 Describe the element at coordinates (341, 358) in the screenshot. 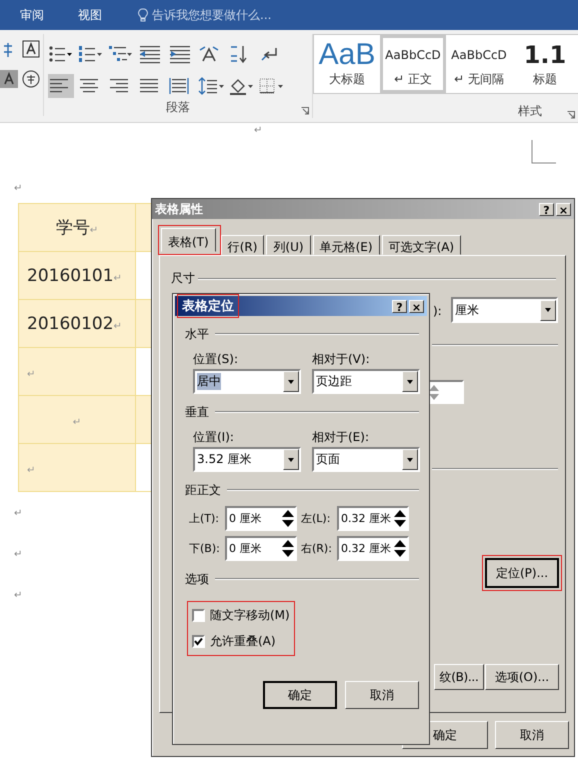

I see `field-label: 相对于(V):` at that location.